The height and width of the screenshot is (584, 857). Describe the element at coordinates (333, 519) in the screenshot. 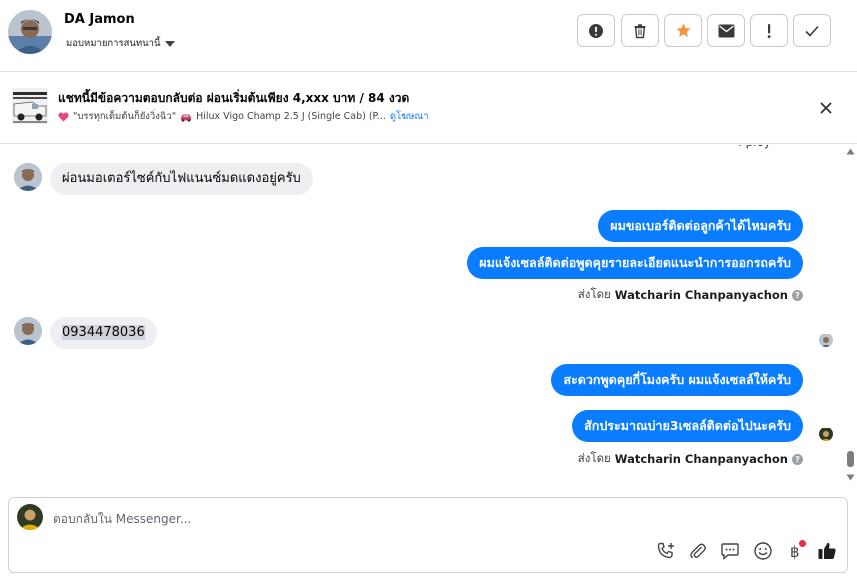

I see `reply-input` at that location.